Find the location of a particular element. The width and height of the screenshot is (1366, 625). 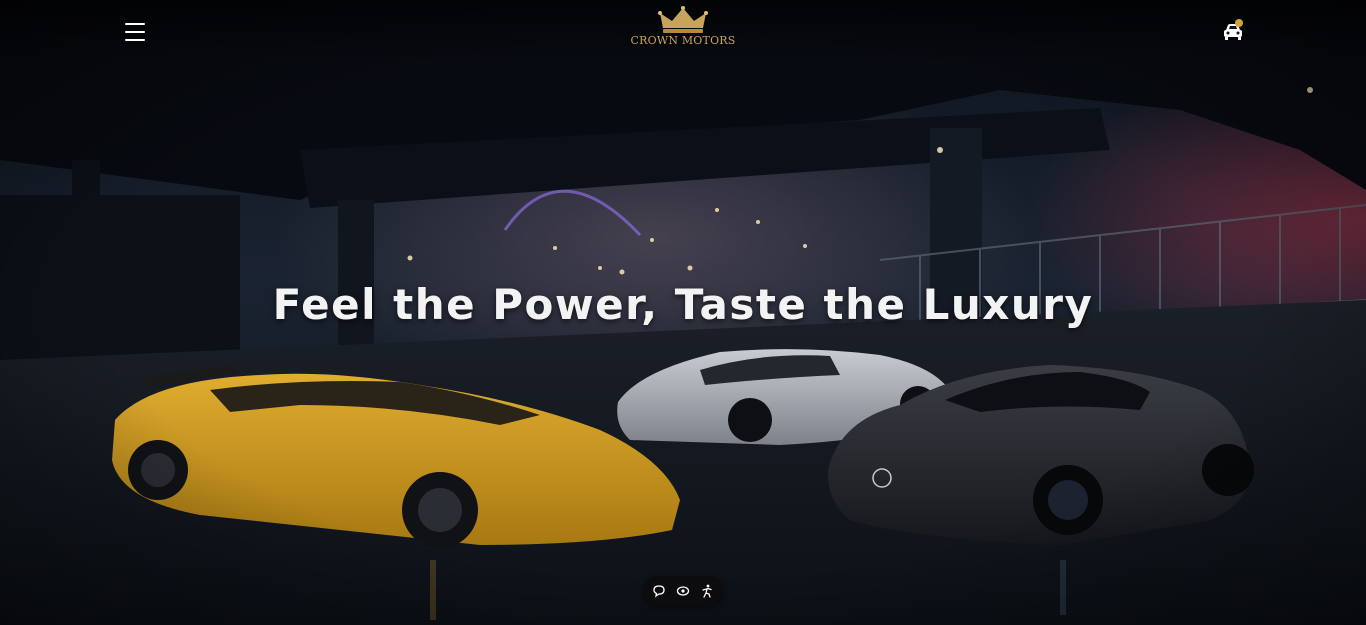

brand-logo-link: CROWN MOTORS is located at coordinates (683, 31).